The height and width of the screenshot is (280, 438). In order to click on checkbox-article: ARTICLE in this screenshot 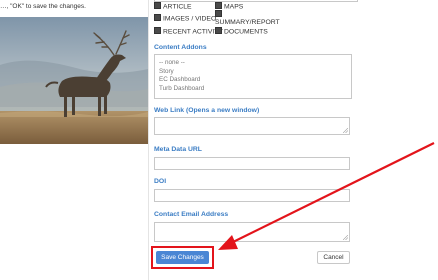, I will do `click(173, 6)`.